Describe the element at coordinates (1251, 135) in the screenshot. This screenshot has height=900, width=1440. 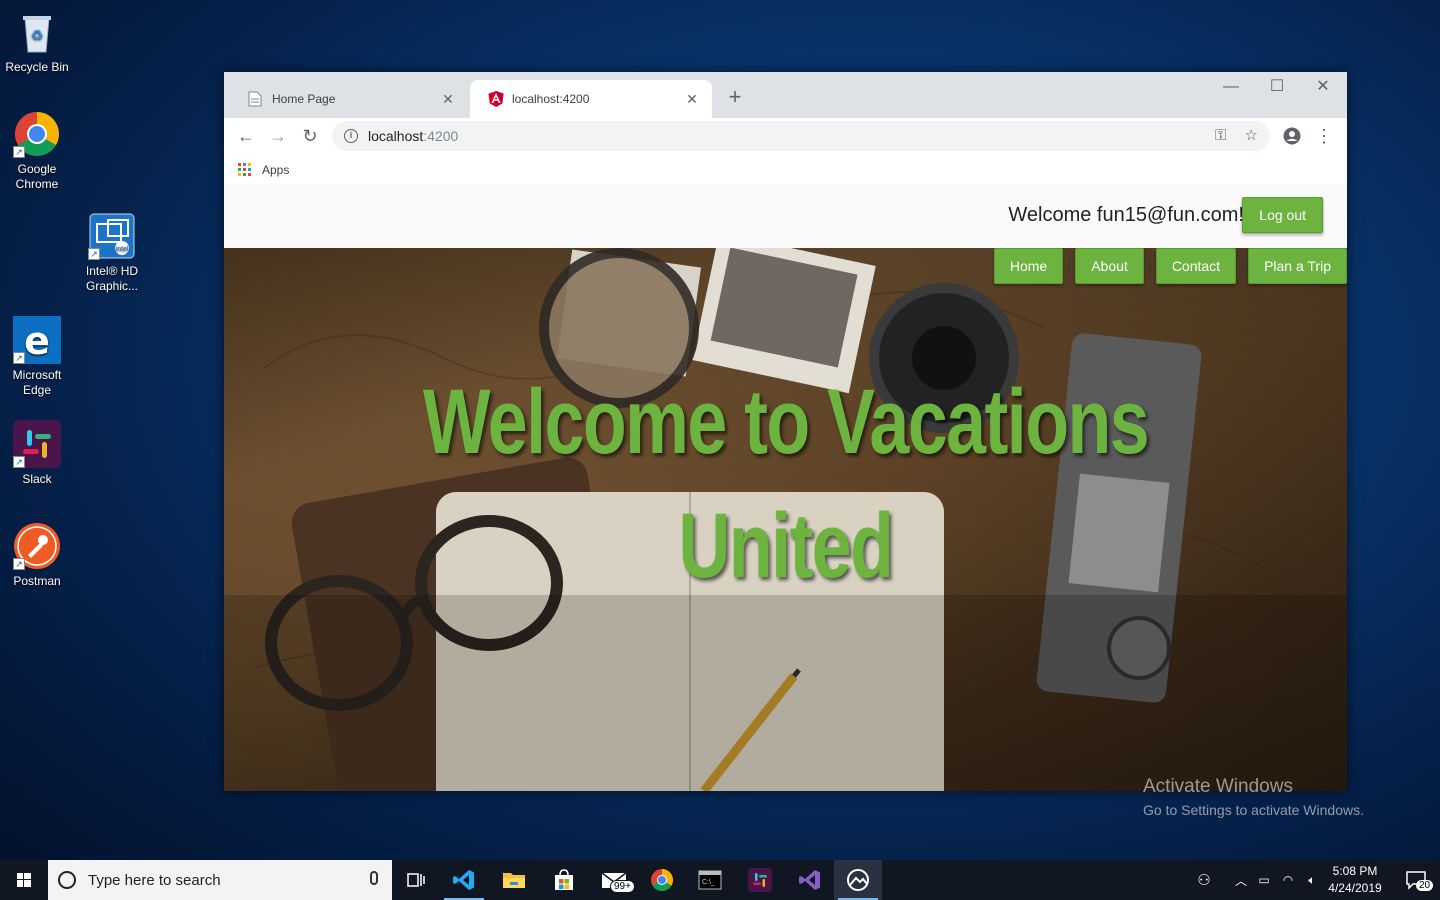
I see `bookmark-star-icon: ☆` at that location.